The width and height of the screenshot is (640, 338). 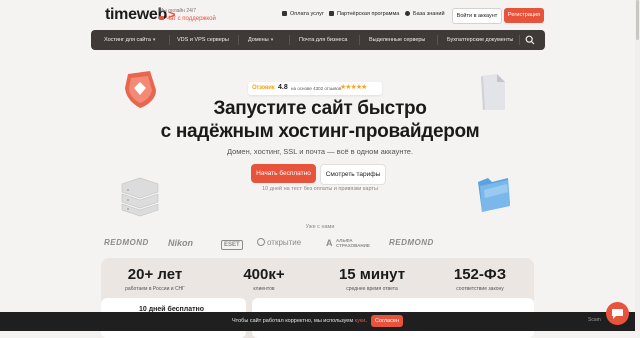 I want to click on star-rating-icon: ★★★★★, so click(x=353, y=87).